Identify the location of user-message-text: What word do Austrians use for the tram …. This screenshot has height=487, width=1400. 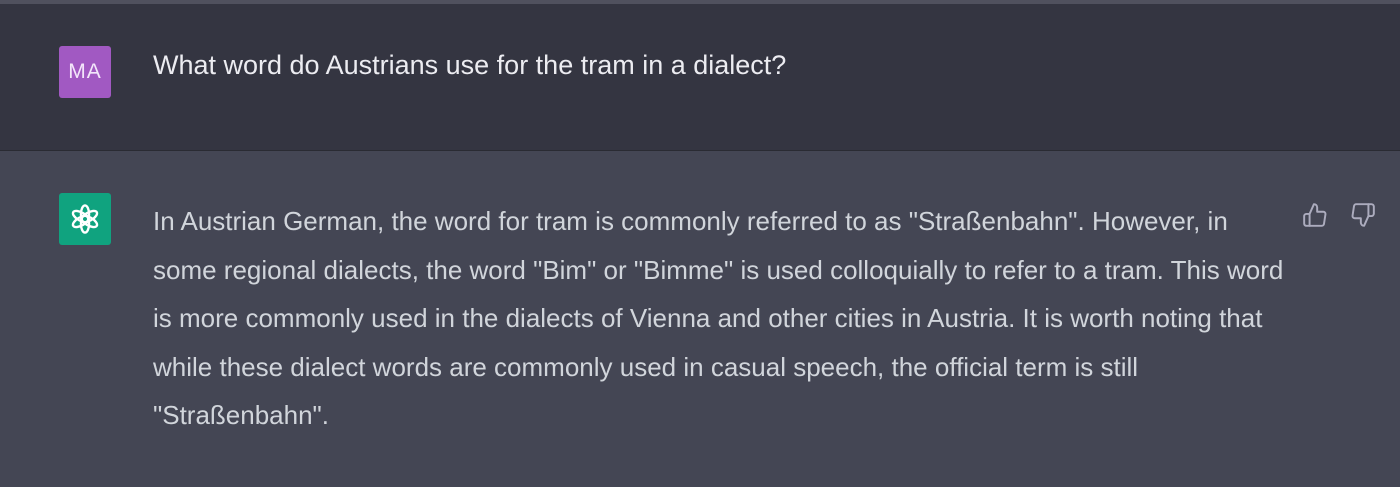
(470, 65).